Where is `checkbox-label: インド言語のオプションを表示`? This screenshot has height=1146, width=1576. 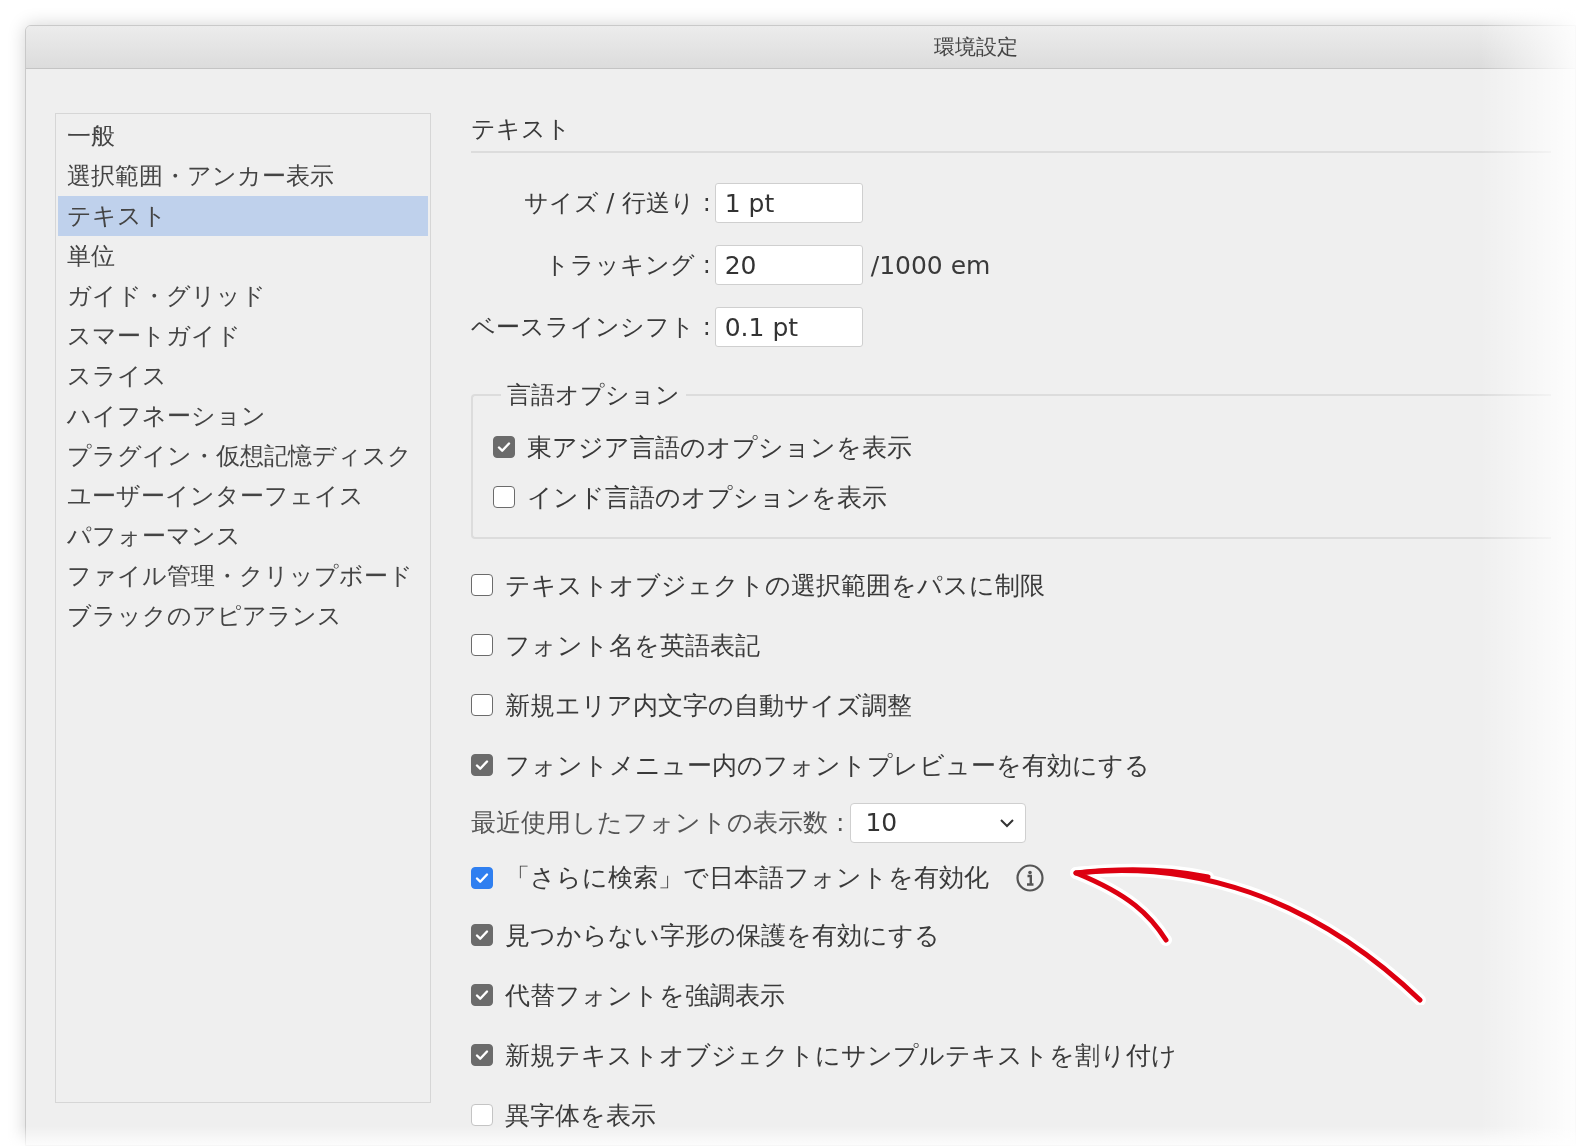
checkbox-label: インド言語のオプションを表示 is located at coordinates (707, 497).